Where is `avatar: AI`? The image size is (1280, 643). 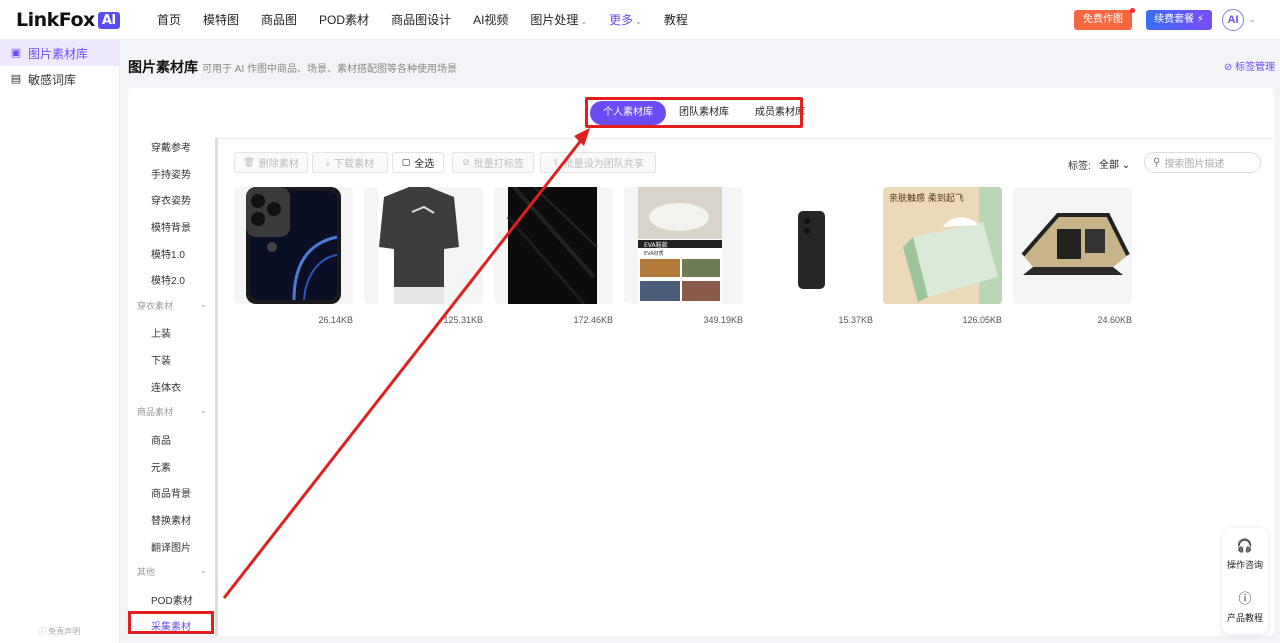 avatar: AI is located at coordinates (1233, 20).